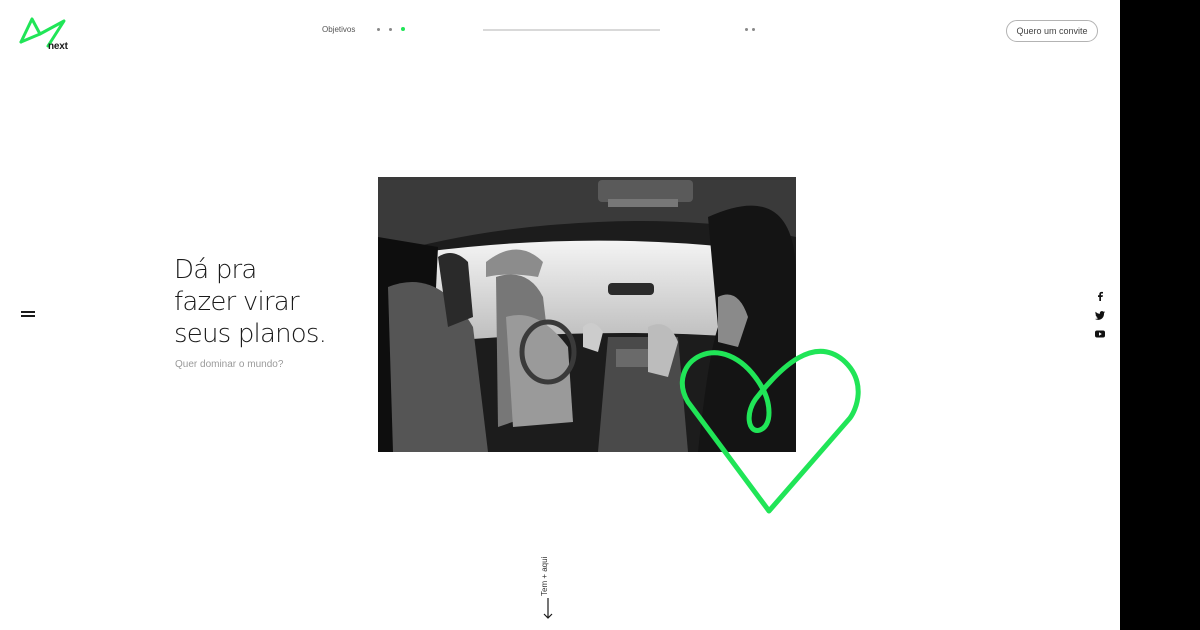 This screenshot has width=1200, height=630. I want to click on scroll-hint-label: Tem + aqui, so click(544, 576).